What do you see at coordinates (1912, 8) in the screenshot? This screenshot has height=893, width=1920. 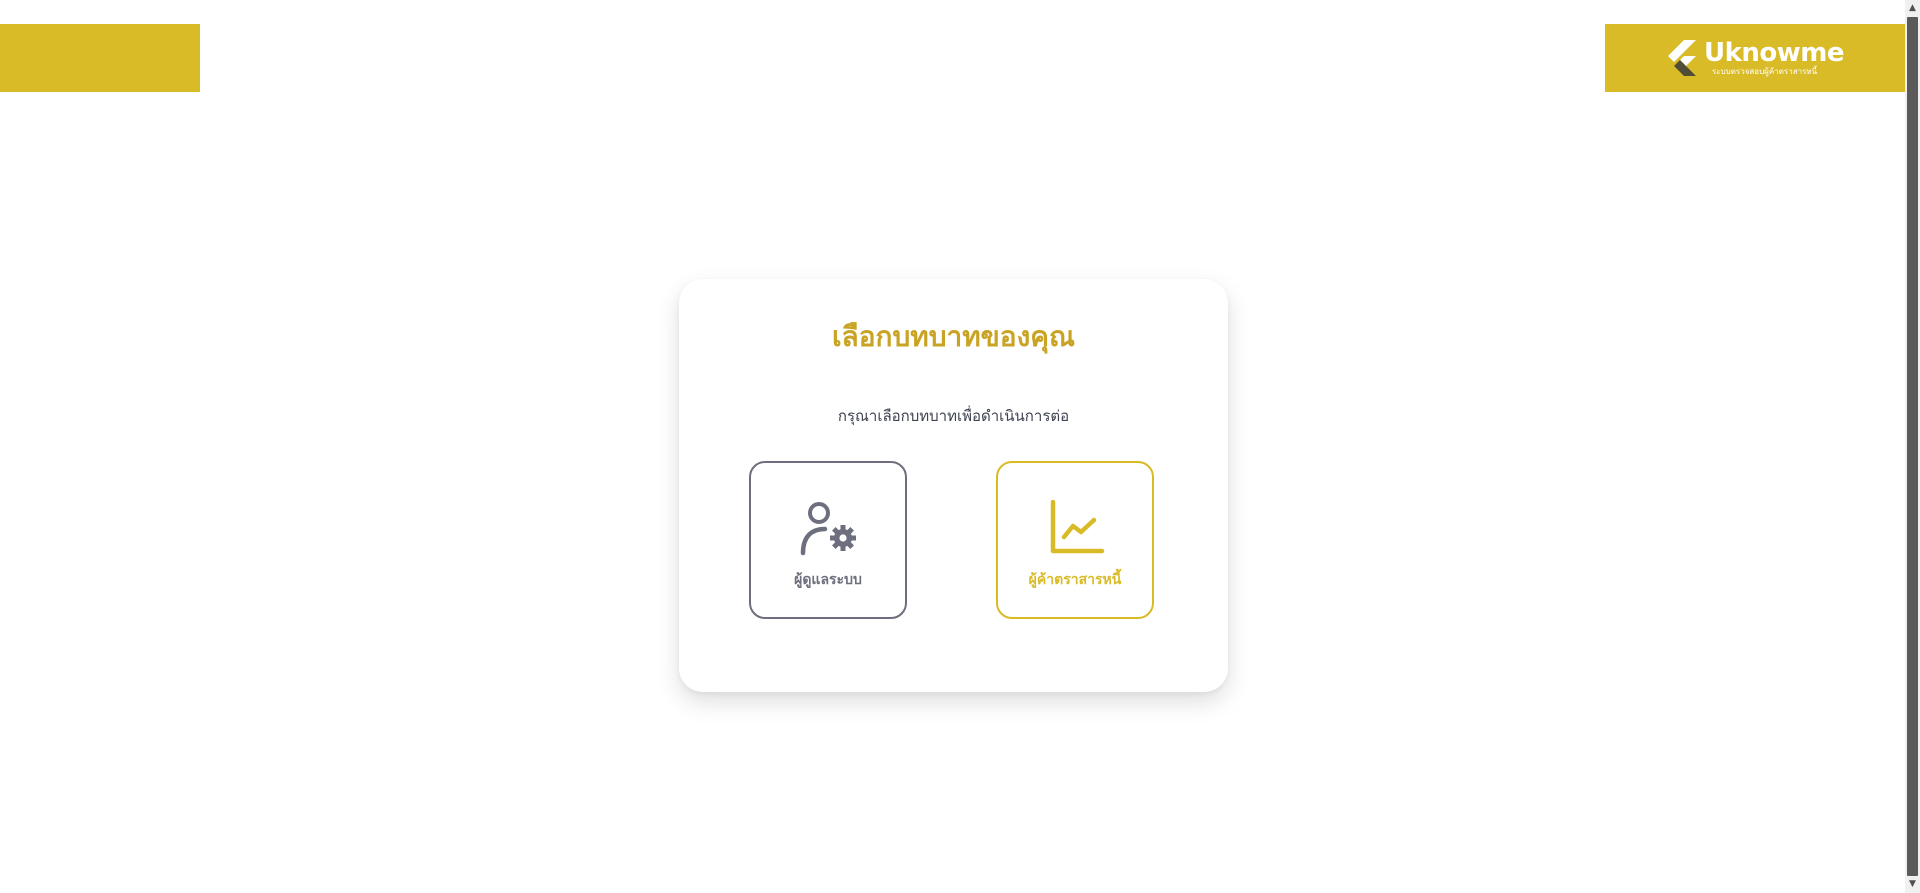 I see `scroll-up-arrow-icon: ▲` at bounding box center [1912, 8].